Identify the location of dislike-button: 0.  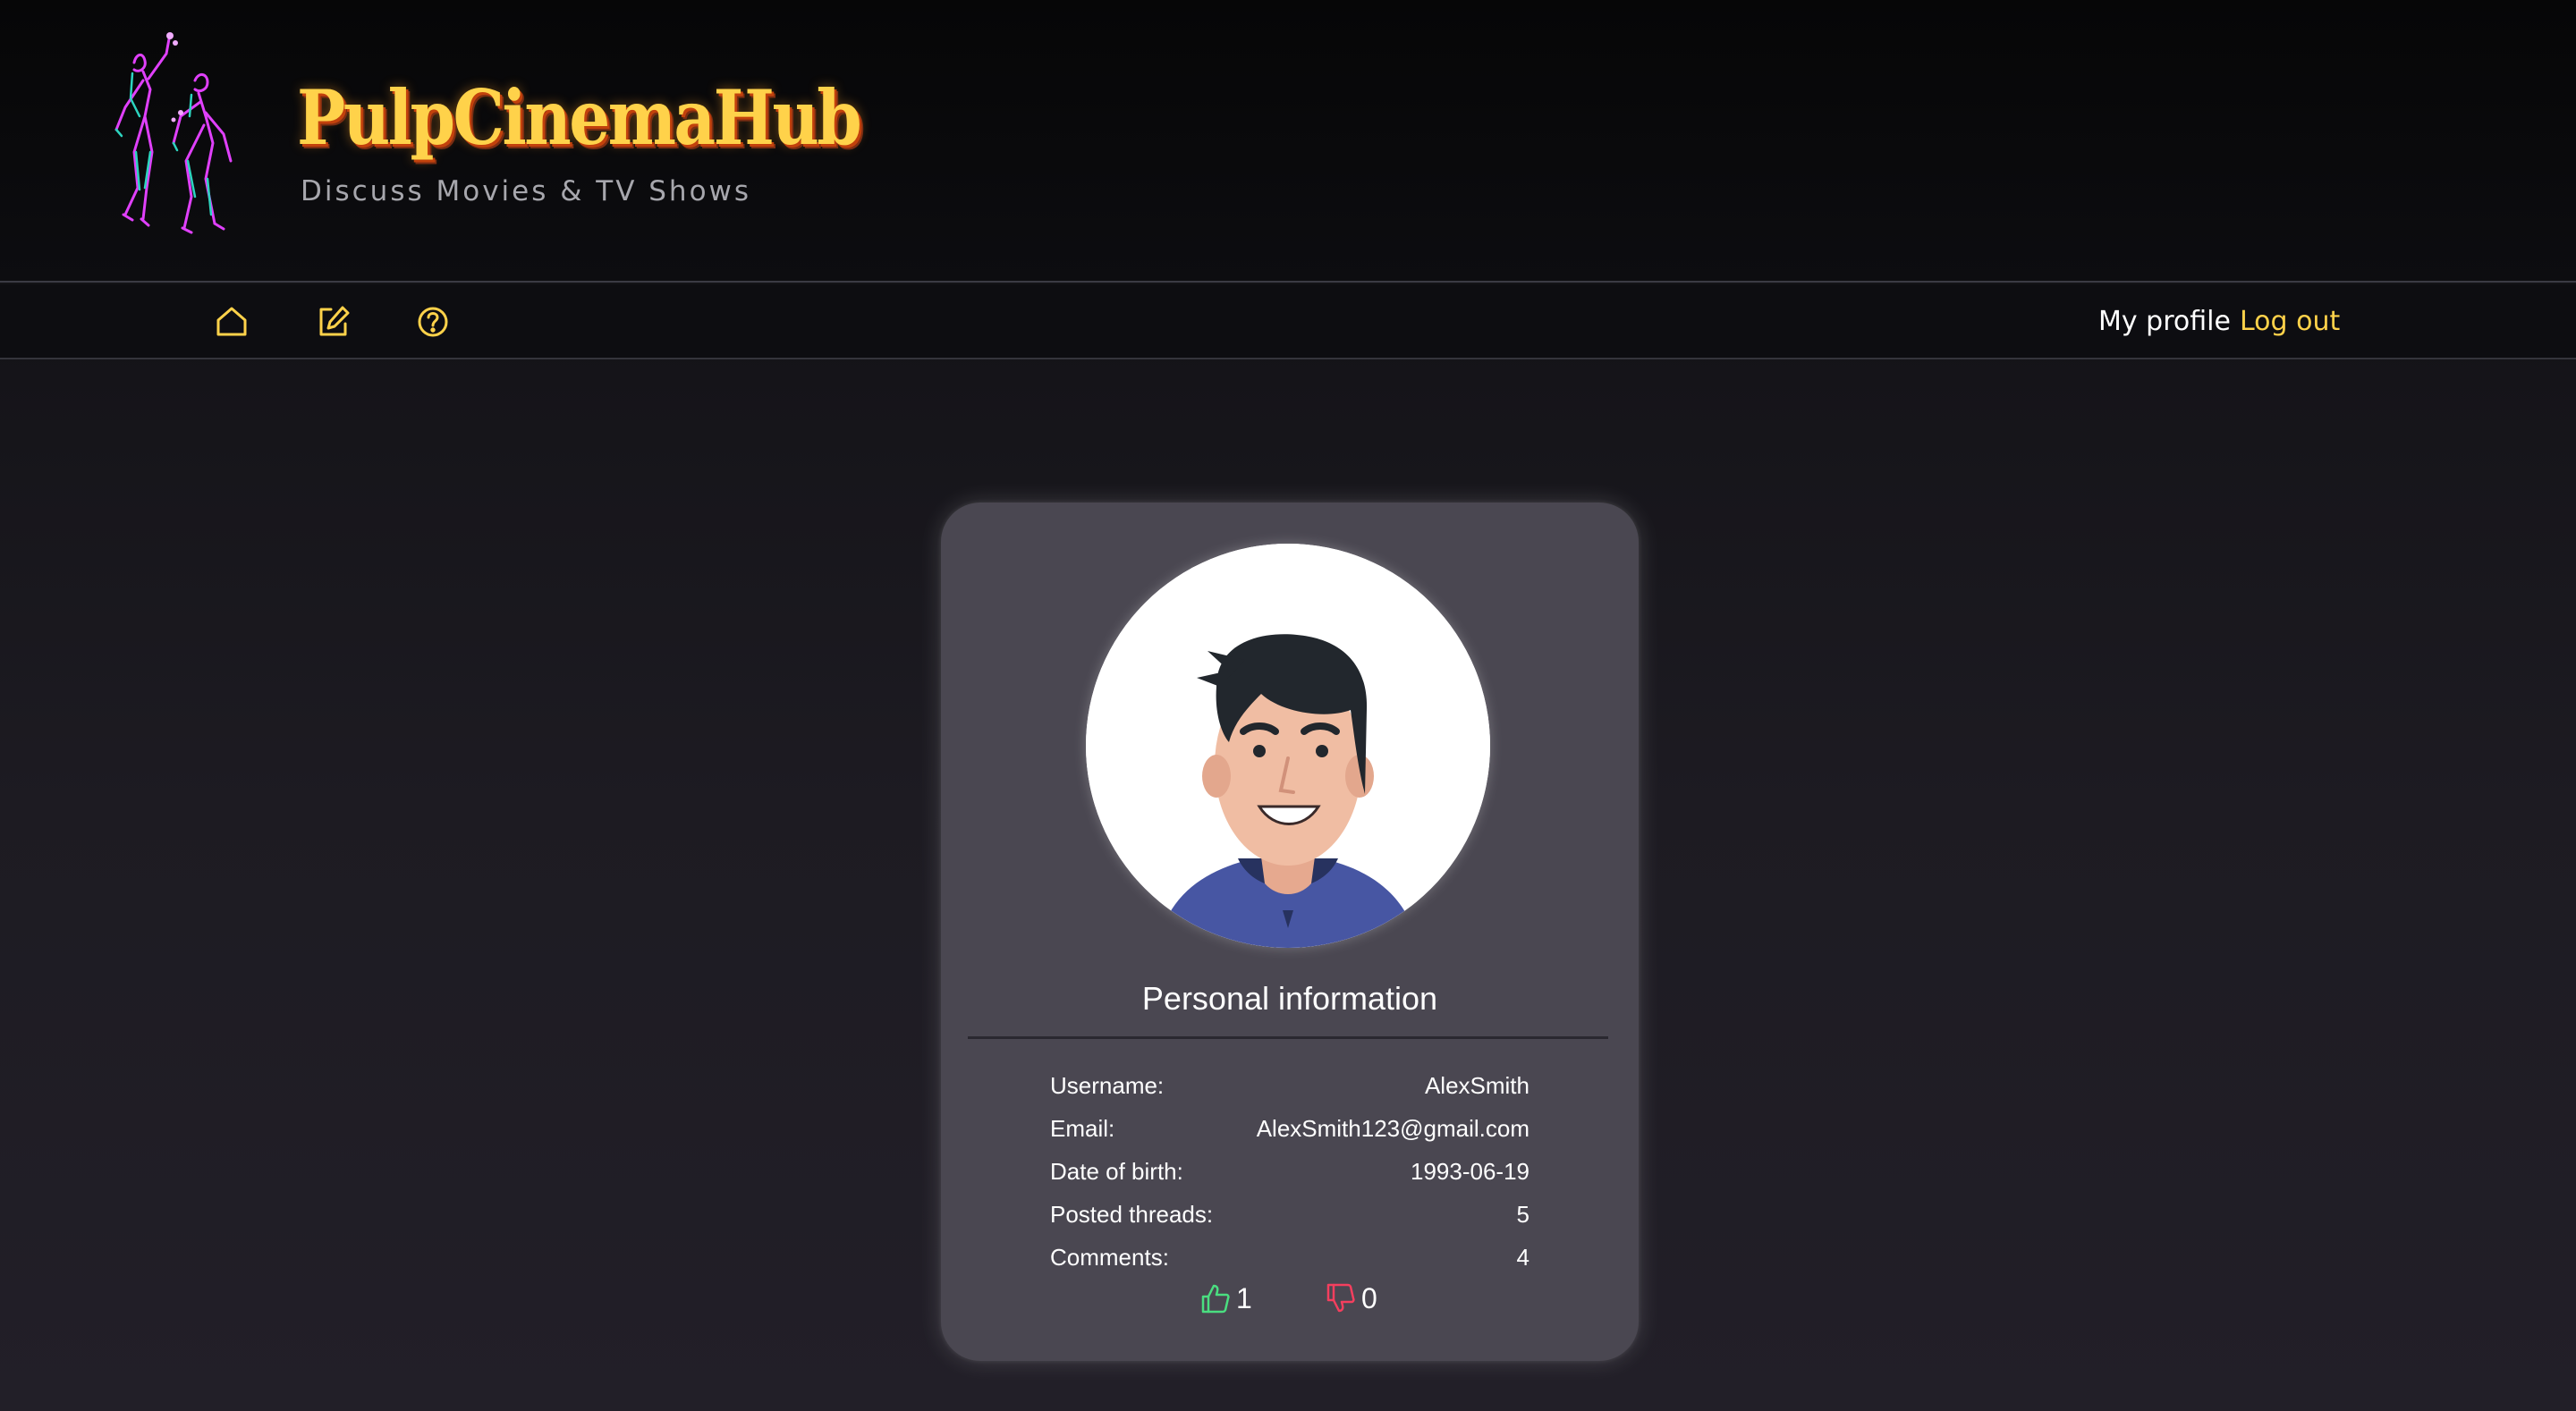
(1361, 1298).